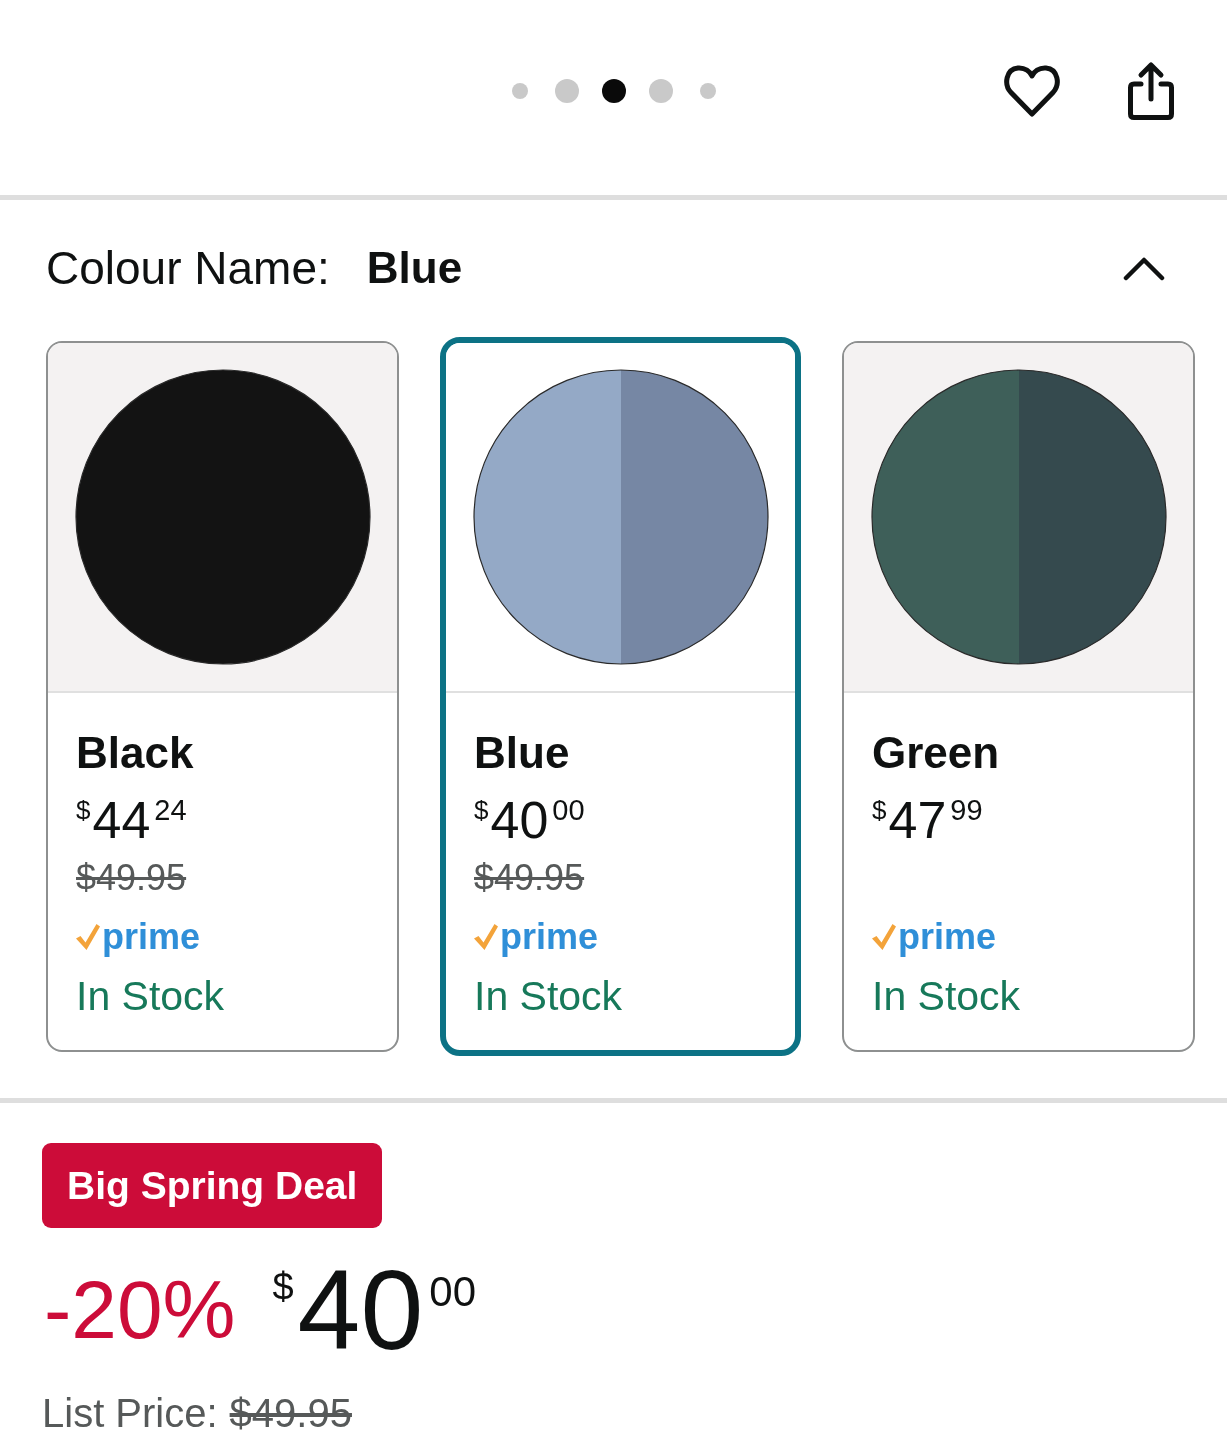  What do you see at coordinates (1151, 91) in the screenshot?
I see `share-icon` at bounding box center [1151, 91].